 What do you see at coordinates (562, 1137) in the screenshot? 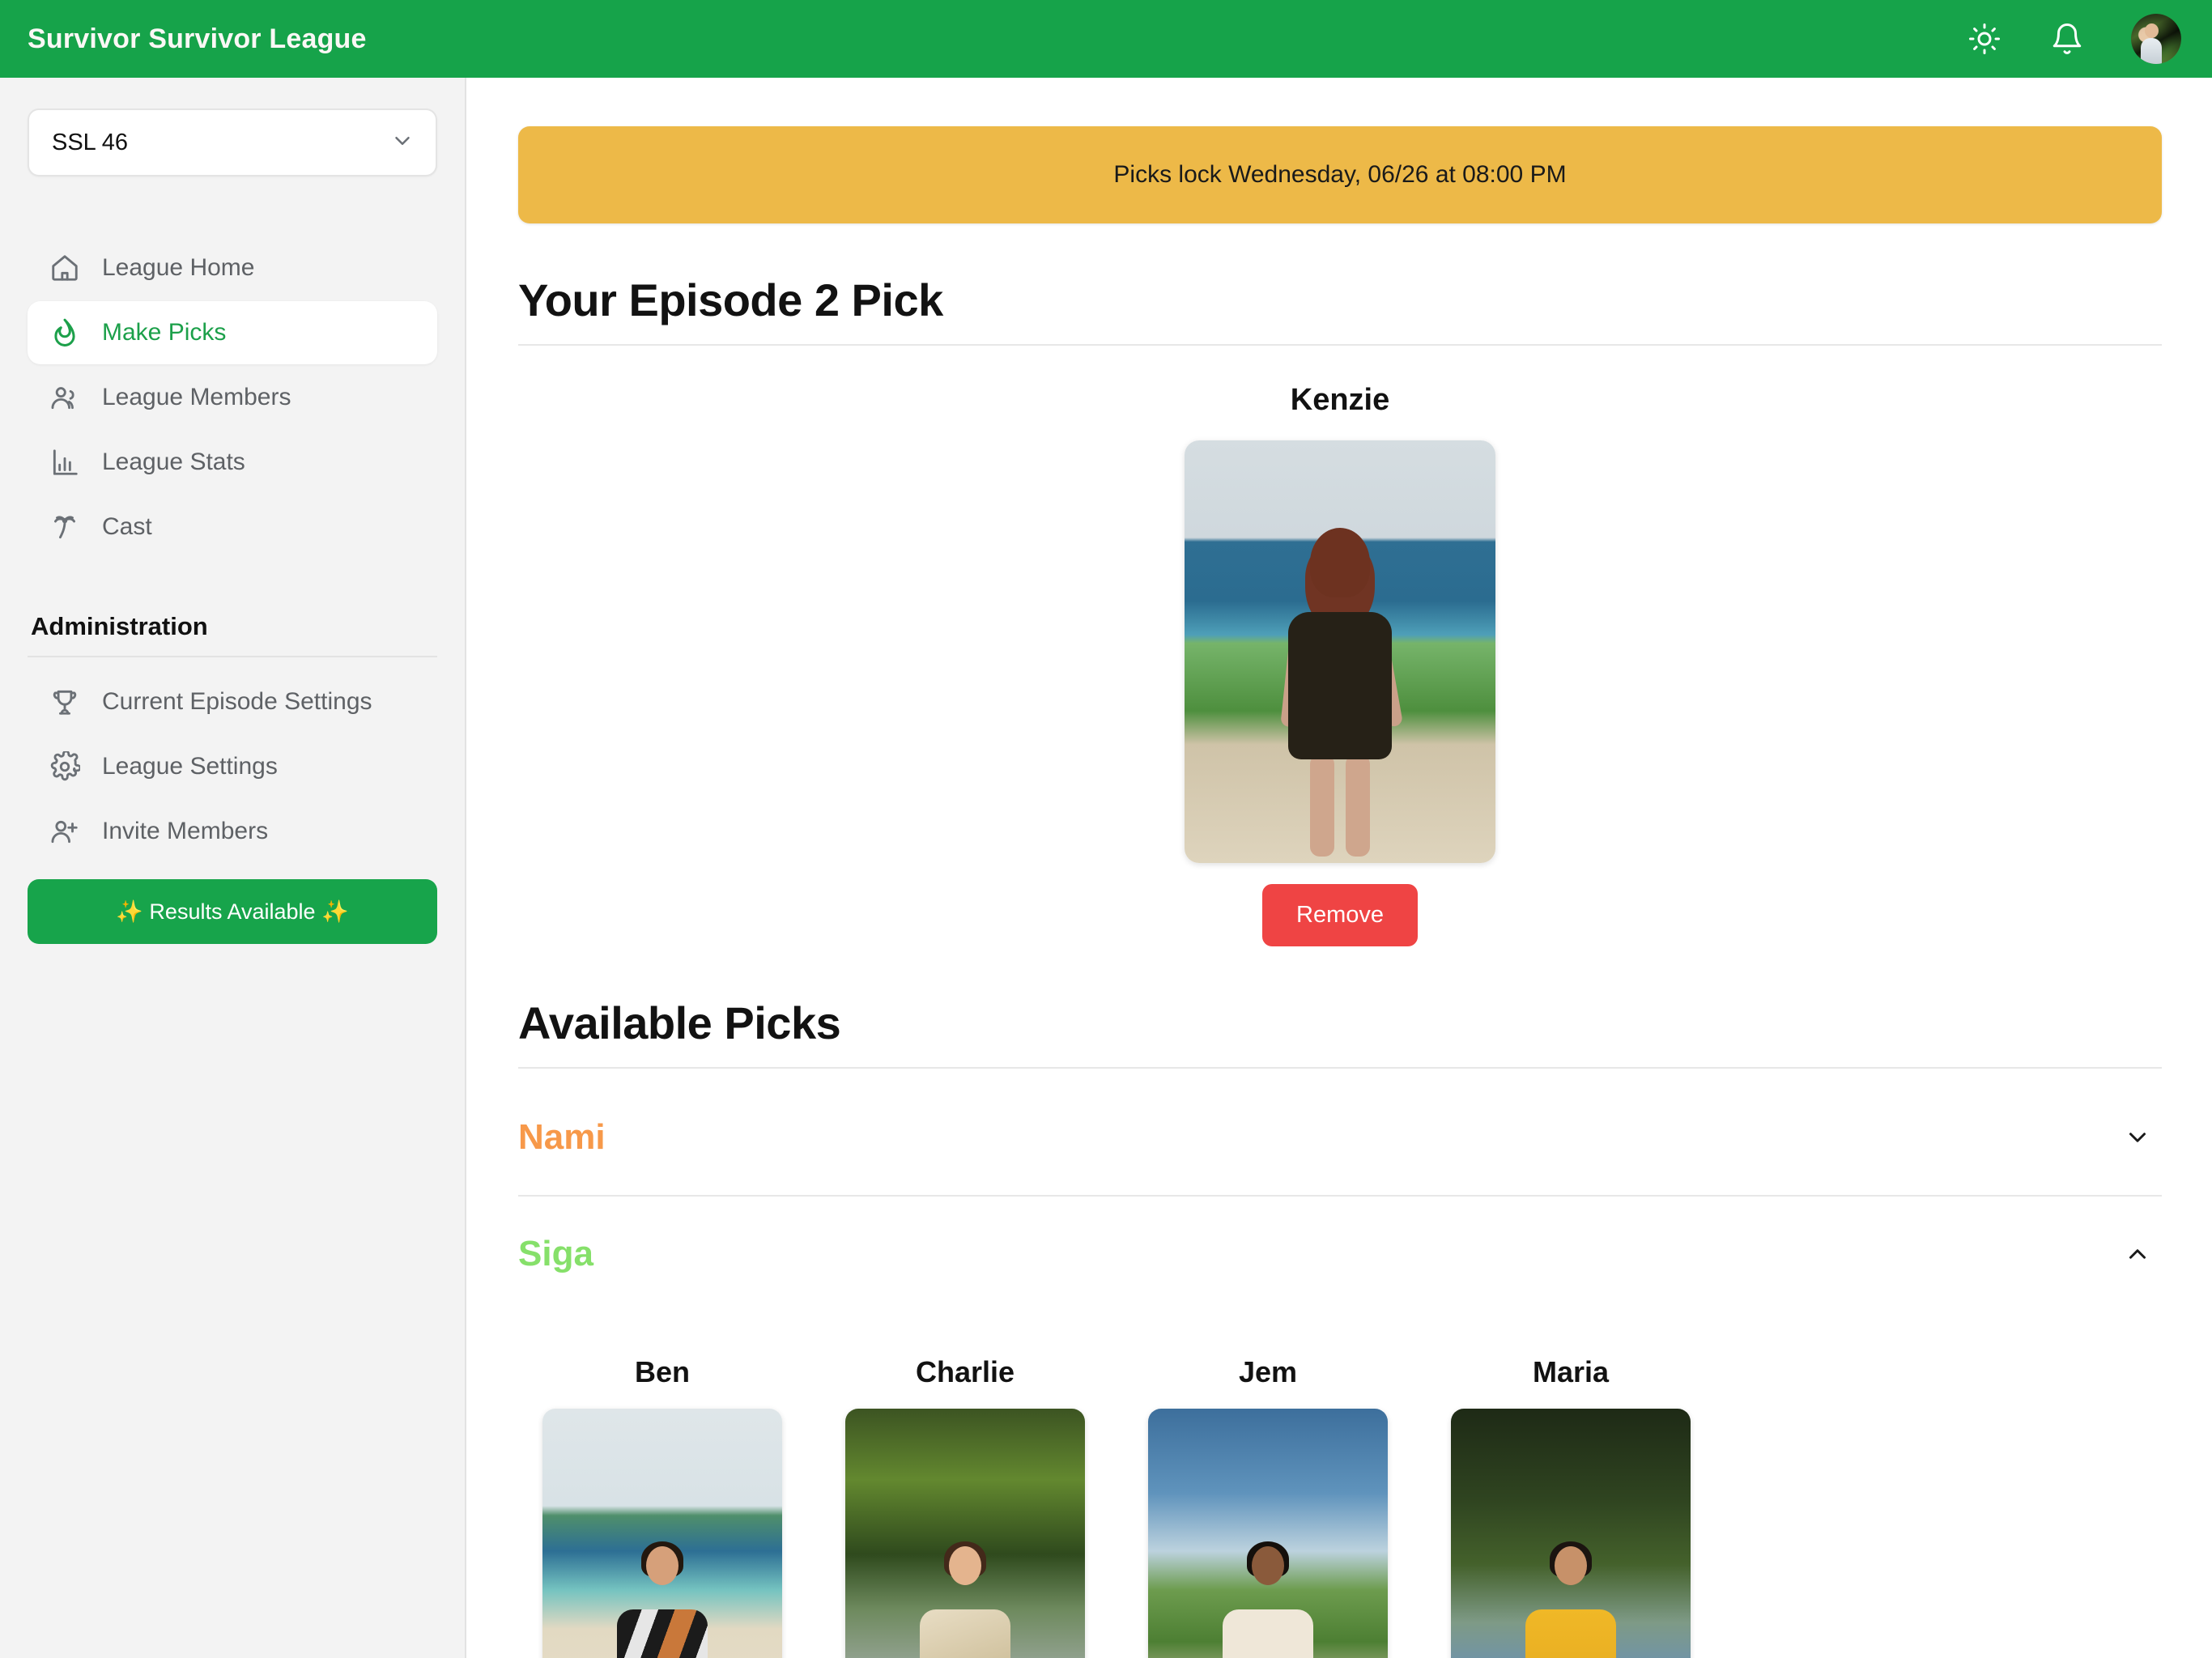
I see `tribe-name-nami: Nami` at bounding box center [562, 1137].